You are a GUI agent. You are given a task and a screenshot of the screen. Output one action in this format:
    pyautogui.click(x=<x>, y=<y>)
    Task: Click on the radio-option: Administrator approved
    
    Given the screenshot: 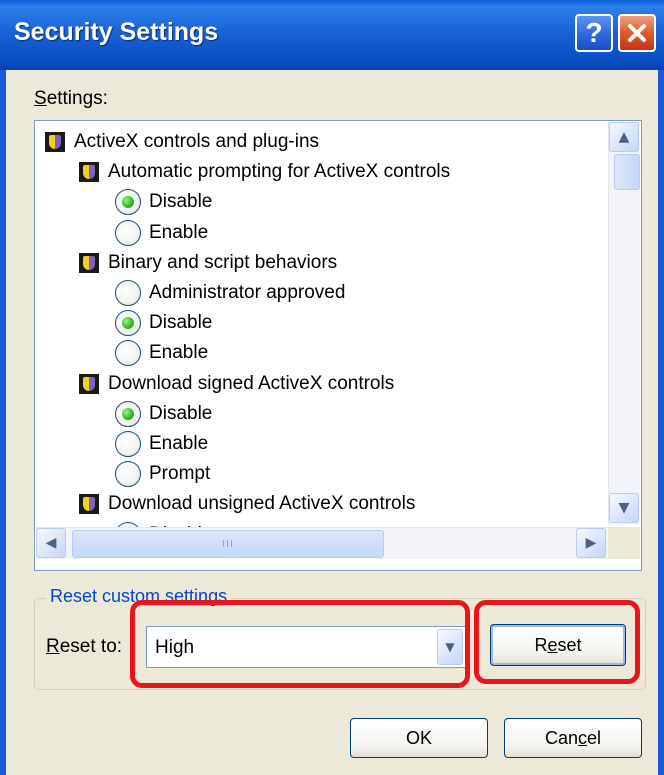 What is the action you would take?
    pyautogui.click(x=230, y=293)
    